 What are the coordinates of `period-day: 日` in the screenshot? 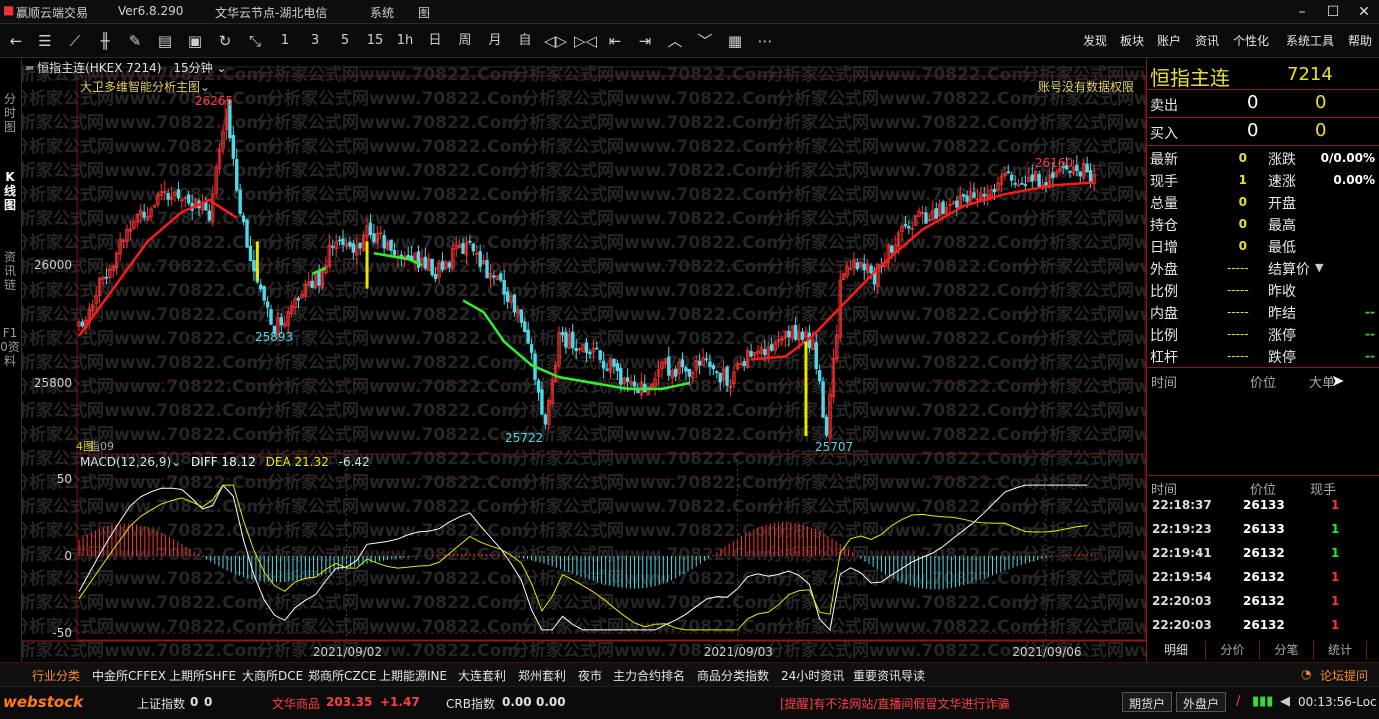 It's located at (435, 41).